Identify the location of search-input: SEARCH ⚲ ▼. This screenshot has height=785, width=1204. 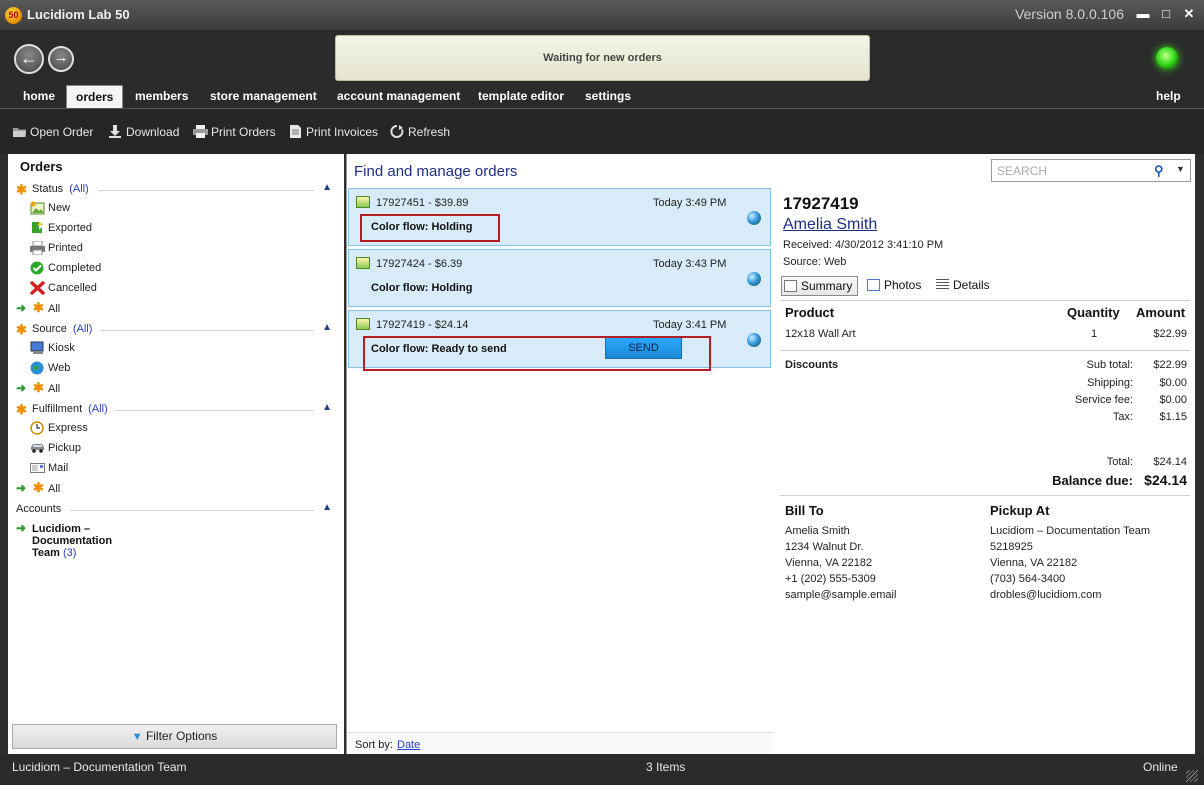
(1091, 170).